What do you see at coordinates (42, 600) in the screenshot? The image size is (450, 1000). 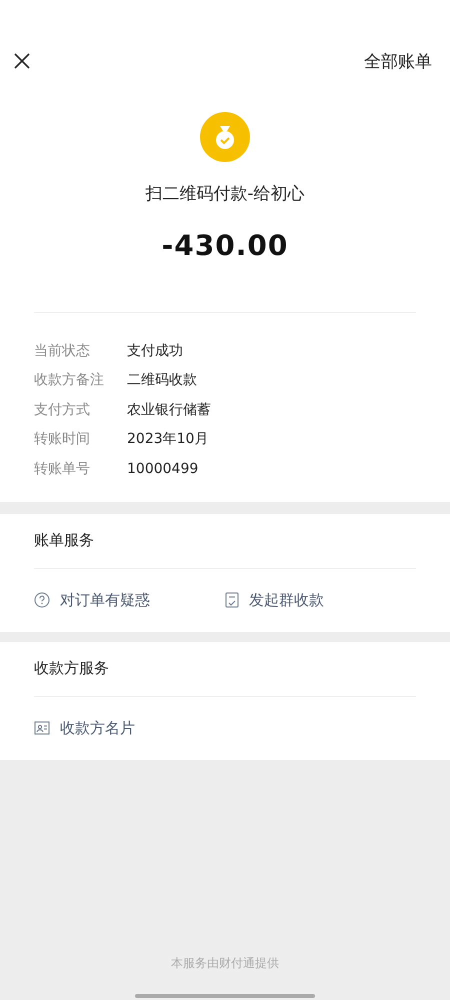 I see `question-icon` at bounding box center [42, 600].